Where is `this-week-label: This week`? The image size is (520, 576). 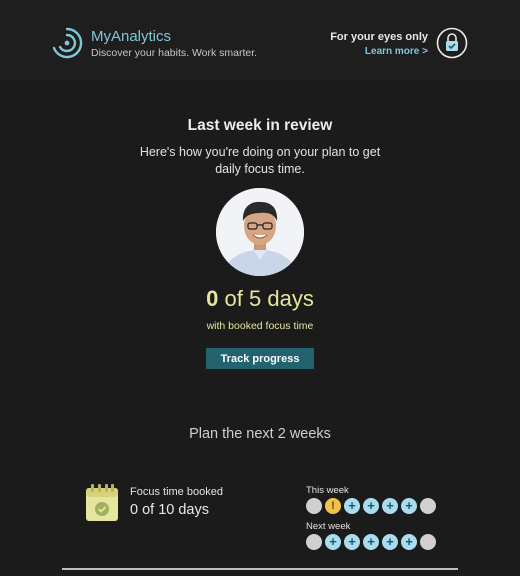
this-week-label: This week is located at coordinates (327, 490).